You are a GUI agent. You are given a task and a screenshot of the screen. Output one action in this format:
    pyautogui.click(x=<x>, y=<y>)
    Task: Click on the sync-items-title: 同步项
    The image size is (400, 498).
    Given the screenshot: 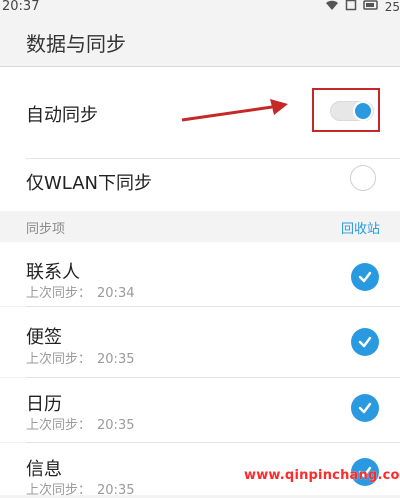 What is the action you would take?
    pyautogui.click(x=46, y=229)
    